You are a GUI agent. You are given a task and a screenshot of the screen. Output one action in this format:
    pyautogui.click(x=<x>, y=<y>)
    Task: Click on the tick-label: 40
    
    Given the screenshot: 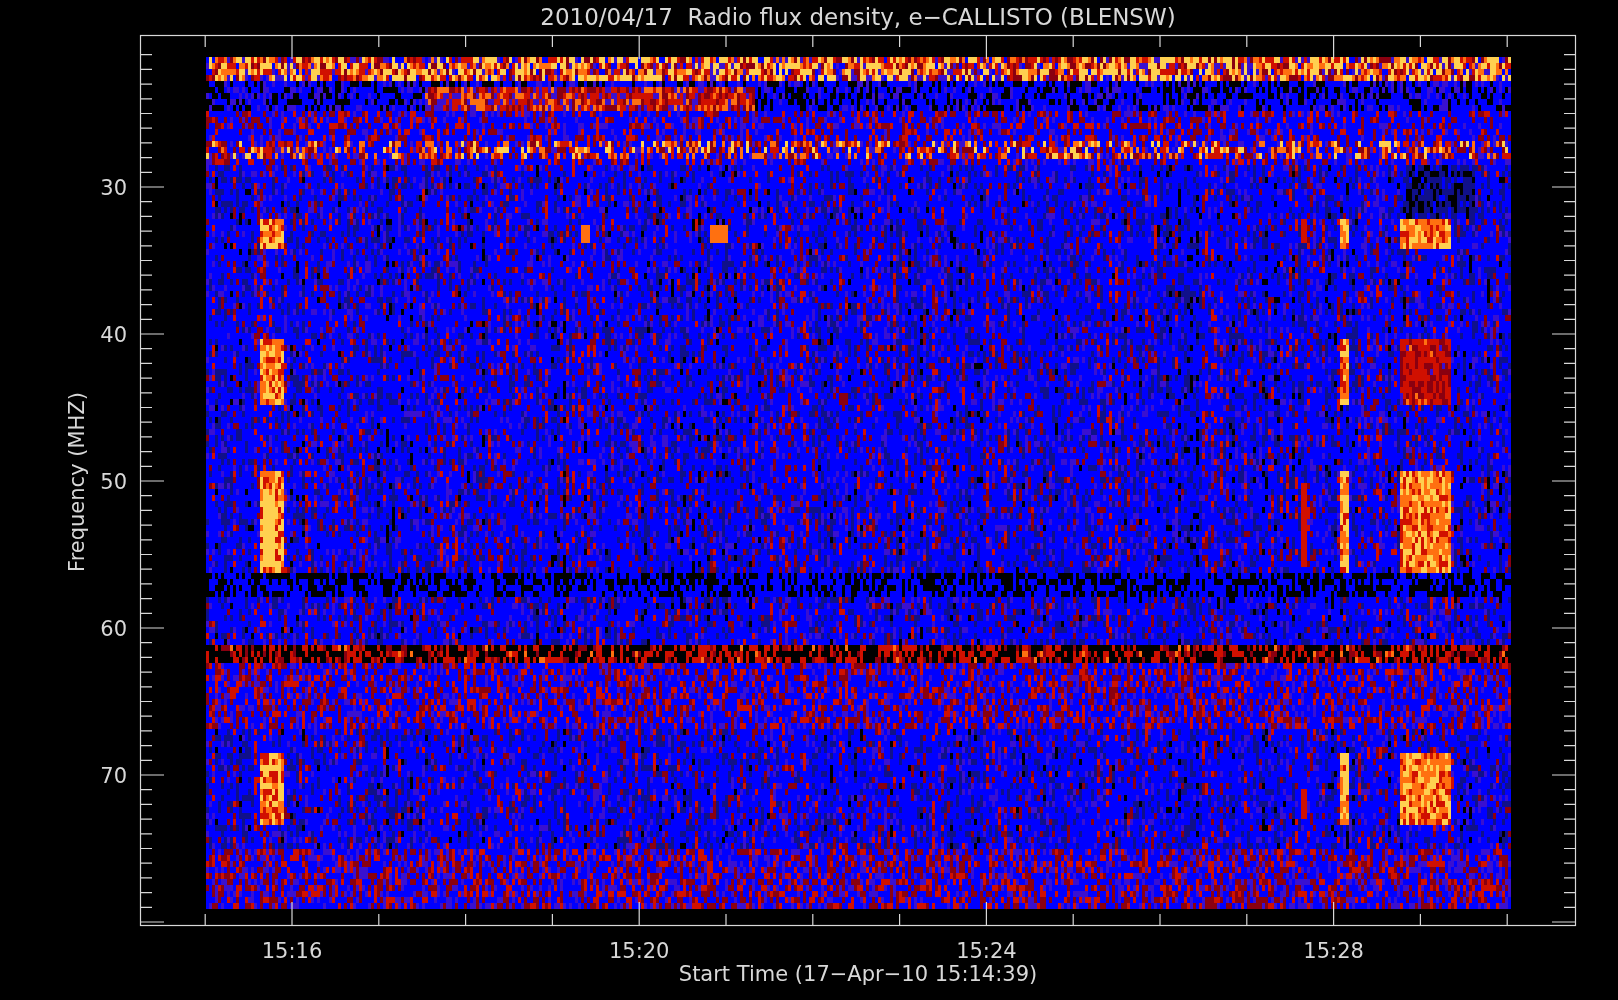 What is the action you would take?
    pyautogui.click(x=113, y=335)
    